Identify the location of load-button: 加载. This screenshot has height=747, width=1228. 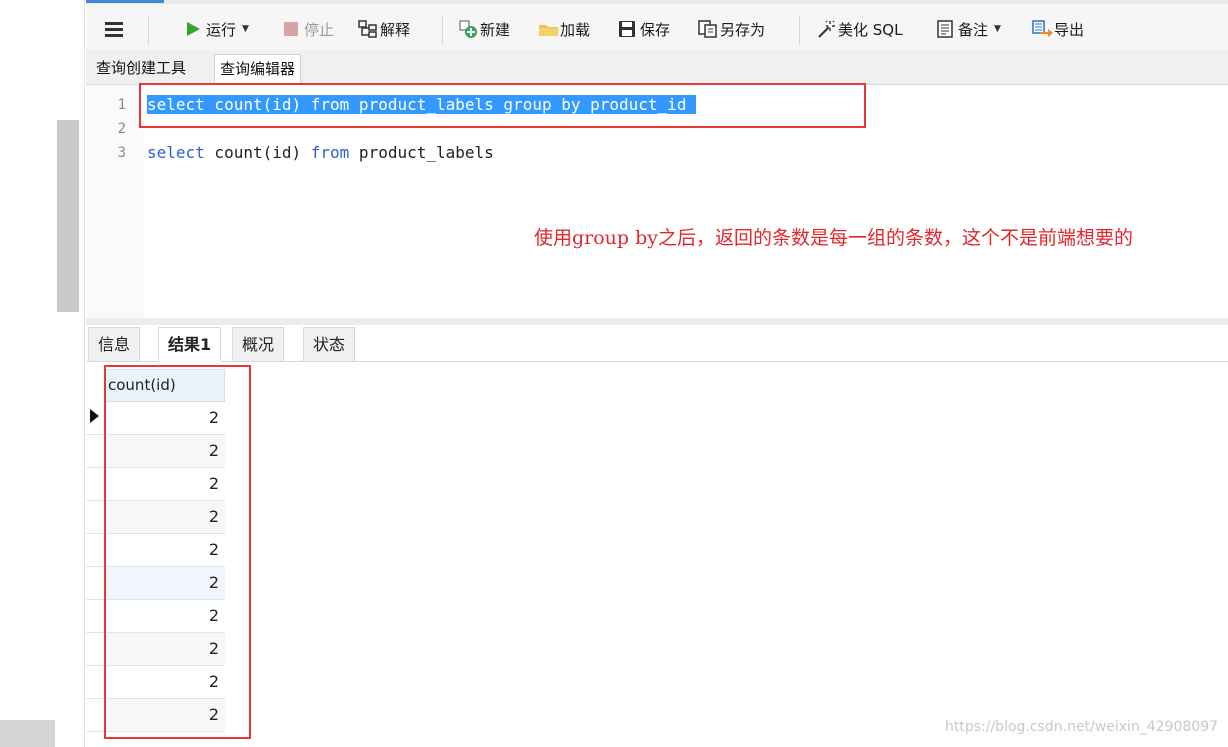
(564, 29).